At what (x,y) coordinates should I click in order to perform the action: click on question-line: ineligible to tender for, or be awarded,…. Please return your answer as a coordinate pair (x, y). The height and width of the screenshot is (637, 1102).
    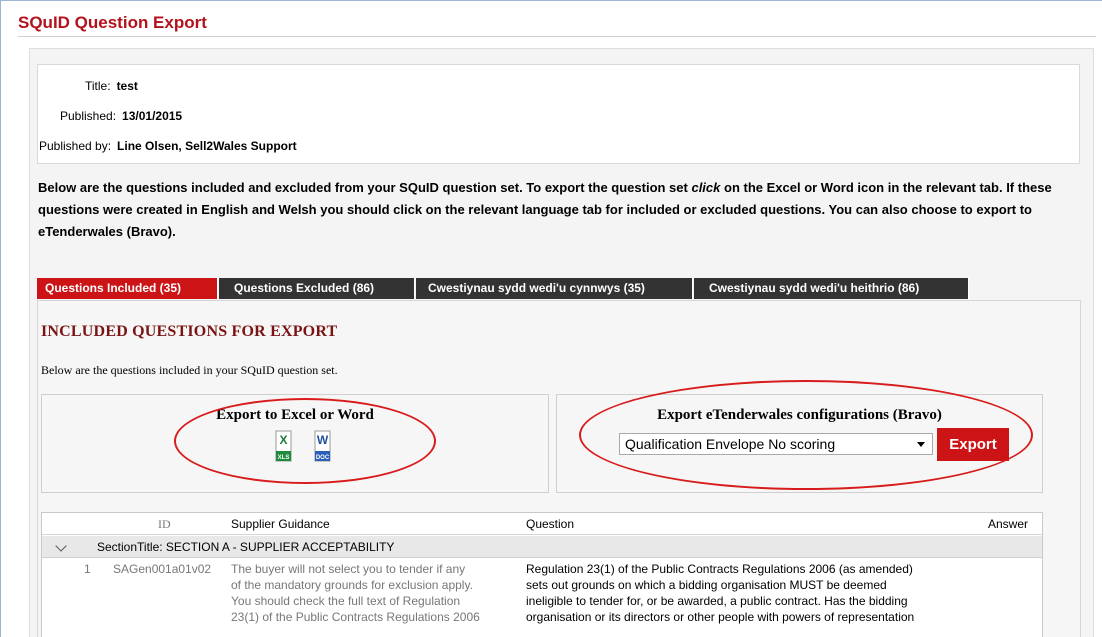
    Looking at the image, I should click on (717, 601).